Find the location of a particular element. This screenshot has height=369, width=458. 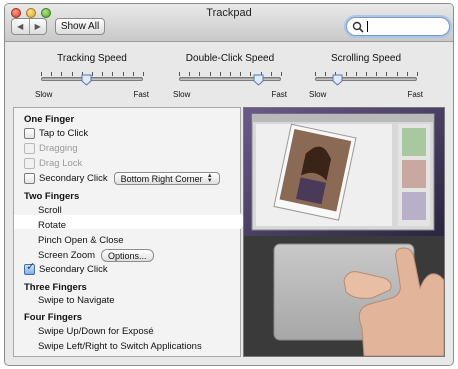

three-fingers-heading: Three Fingers is located at coordinates (55, 287).